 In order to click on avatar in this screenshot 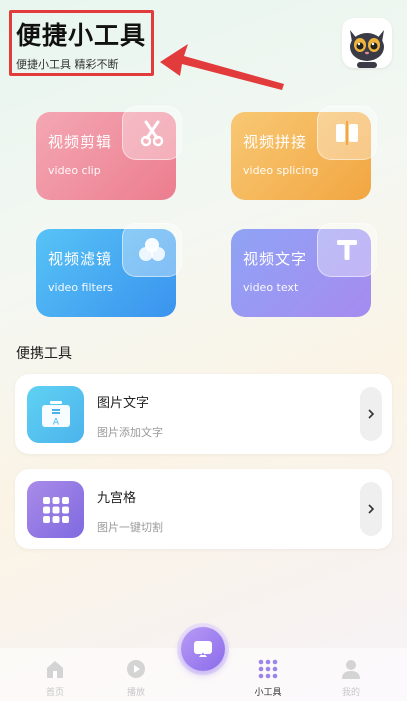, I will do `click(367, 43)`.